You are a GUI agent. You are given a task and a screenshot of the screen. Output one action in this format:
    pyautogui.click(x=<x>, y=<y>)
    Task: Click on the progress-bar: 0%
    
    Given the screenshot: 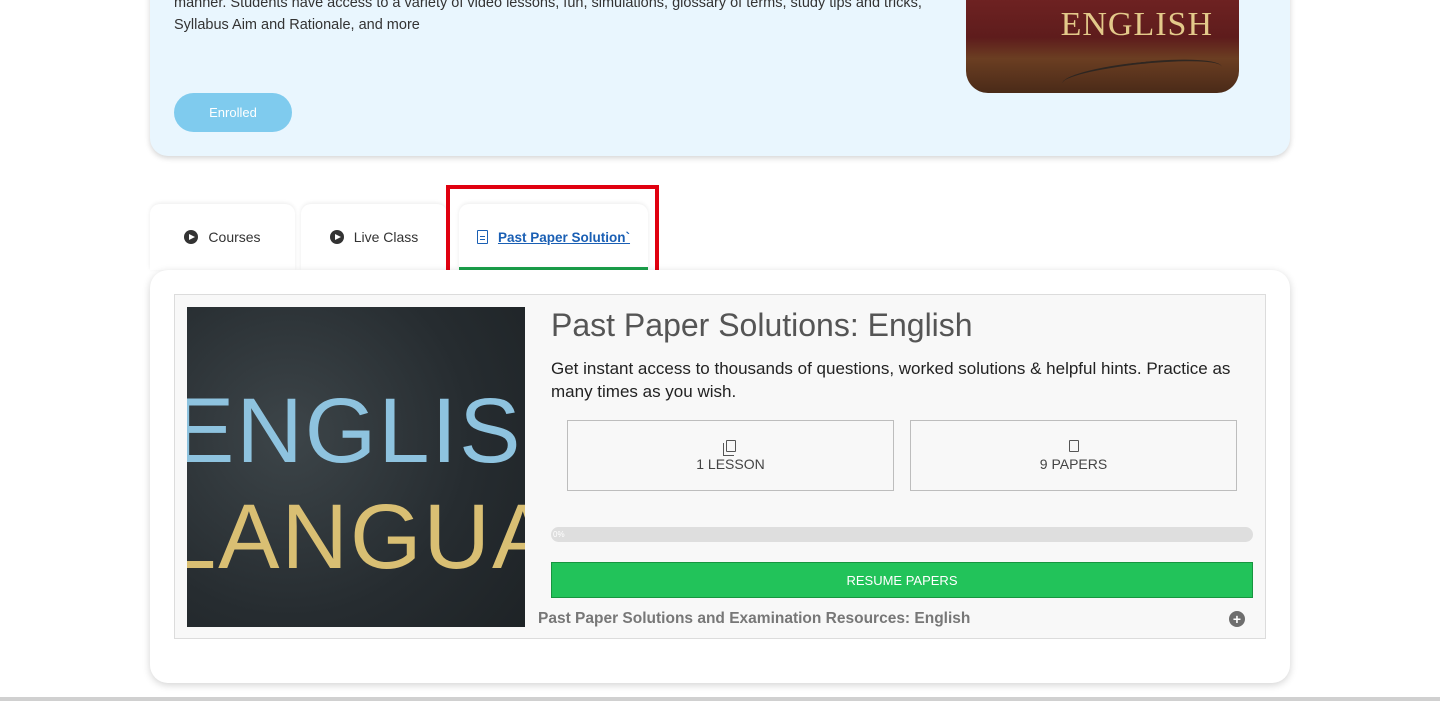 What is the action you would take?
    pyautogui.click(x=902, y=534)
    